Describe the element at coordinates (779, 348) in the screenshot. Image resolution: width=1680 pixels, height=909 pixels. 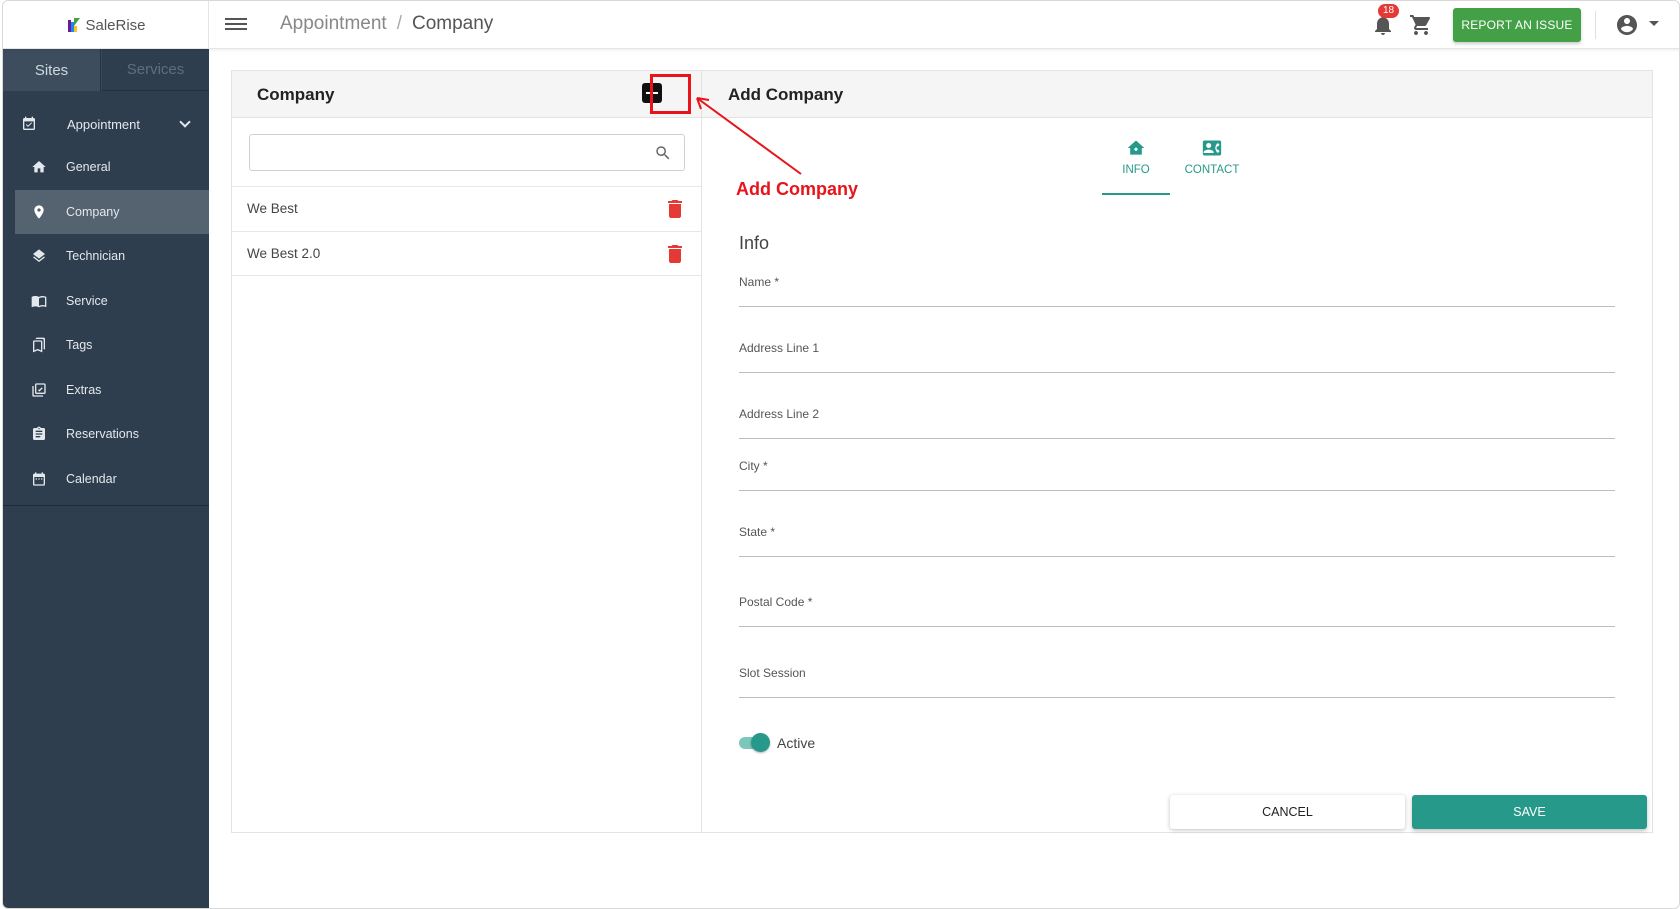
I see `field-label: Address Line 1` at that location.